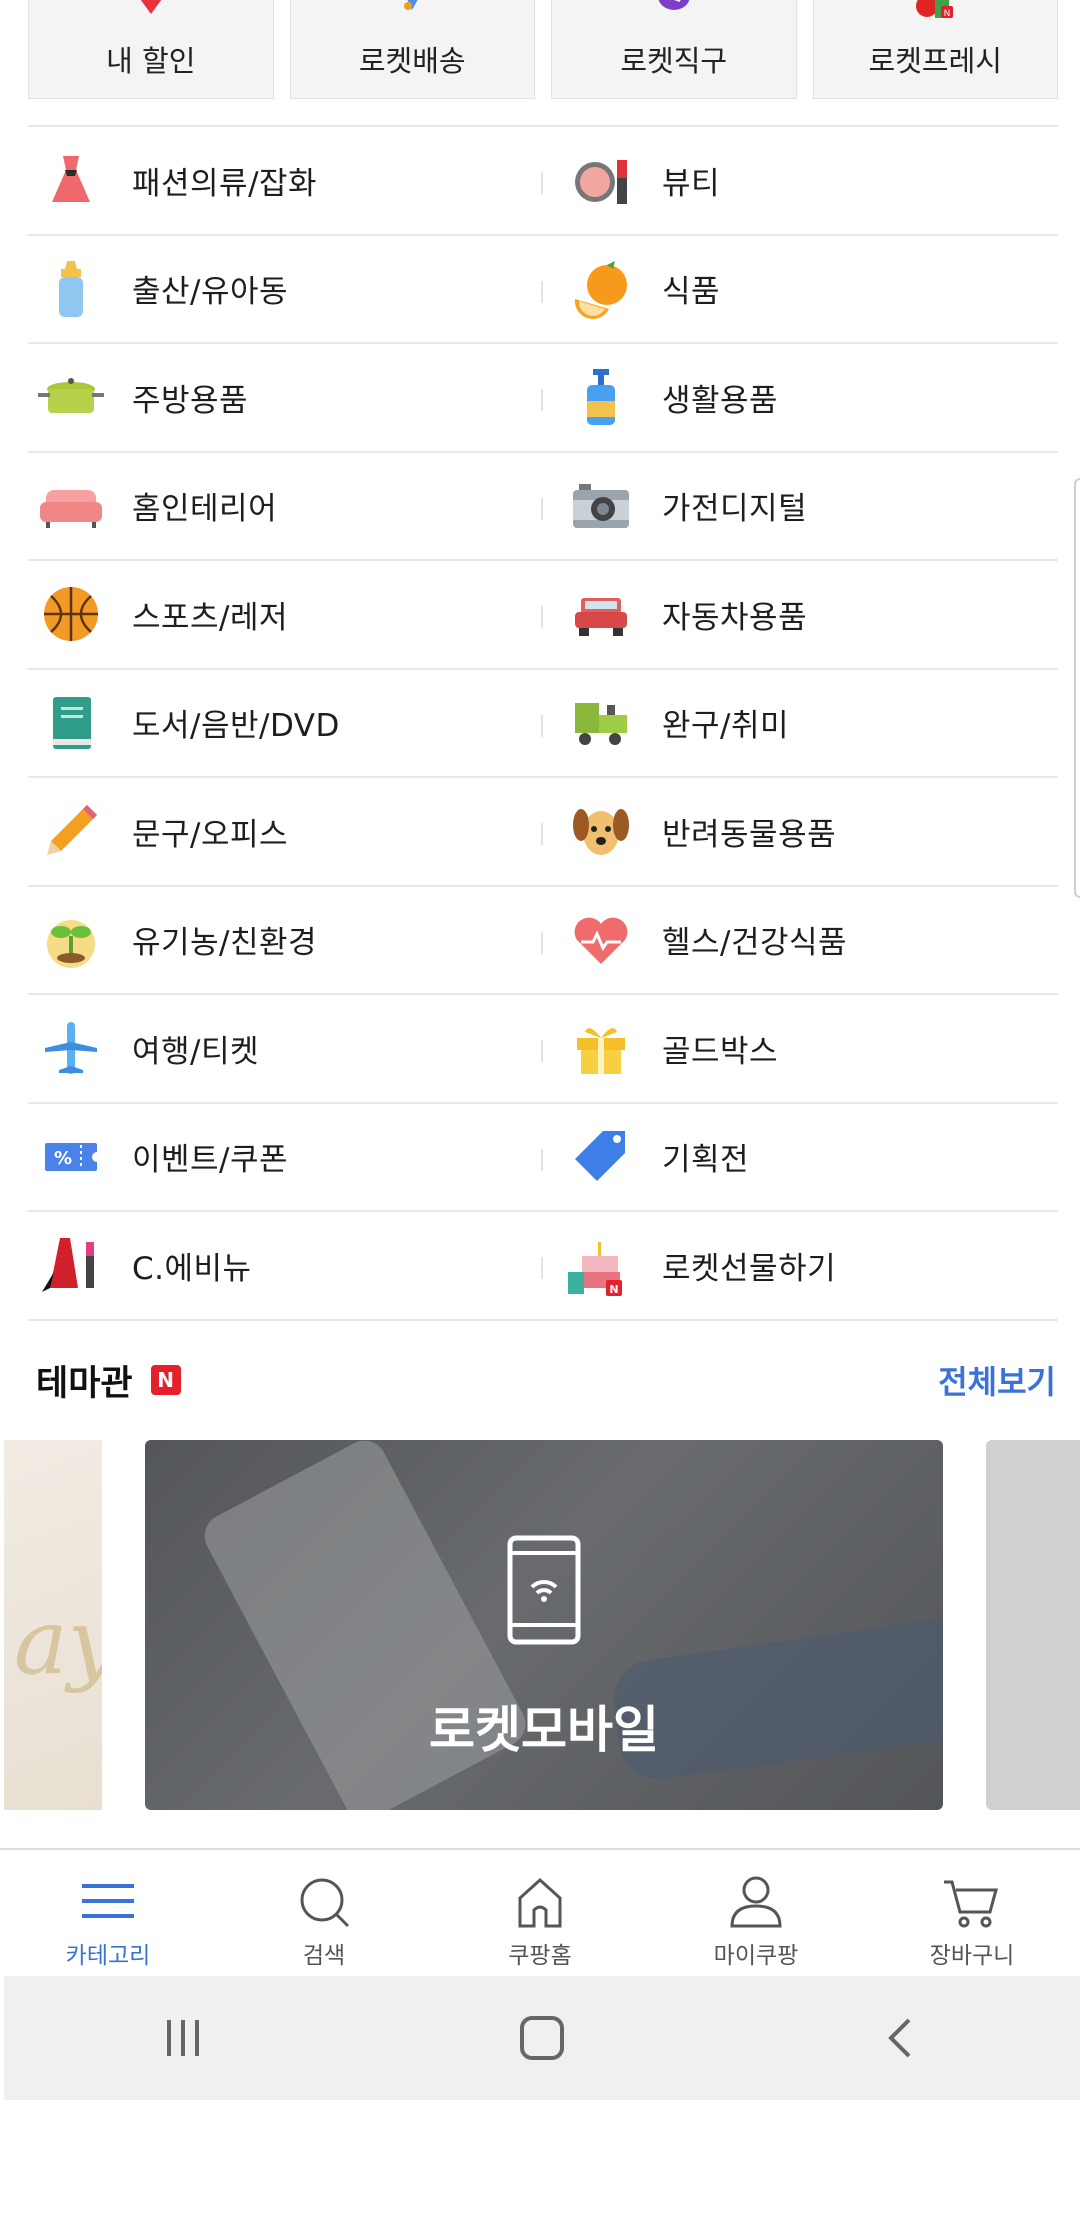 Image resolution: width=1080 pixels, height=2220 pixels. Describe the element at coordinates (298, 831) in the screenshot. I see `category-stationery: 문구/오피스` at that location.